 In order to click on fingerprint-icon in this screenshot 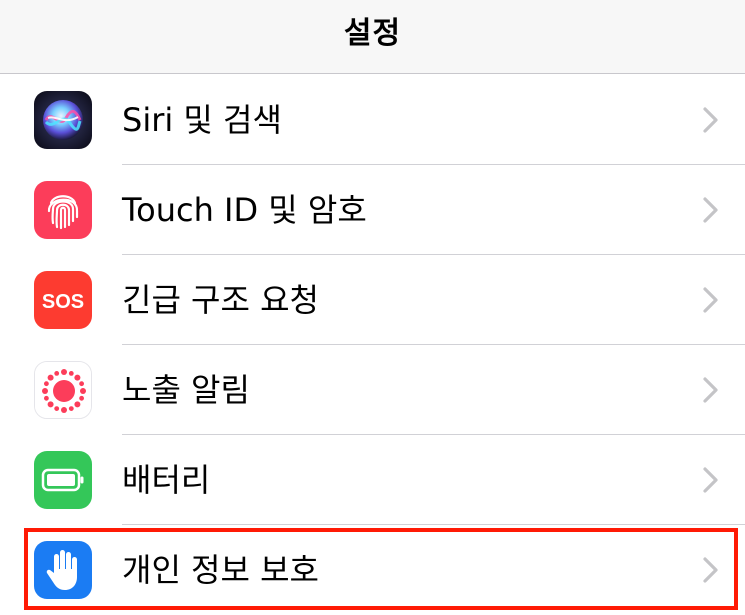, I will do `click(63, 210)`.